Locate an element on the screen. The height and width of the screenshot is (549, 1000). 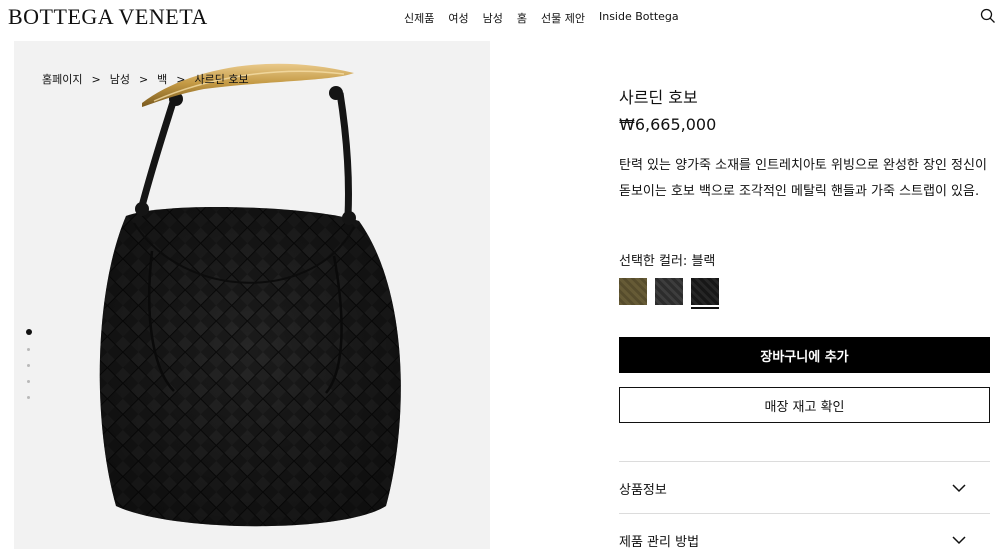
nav-item-men: 남성 is located at coordinates (493, 18).